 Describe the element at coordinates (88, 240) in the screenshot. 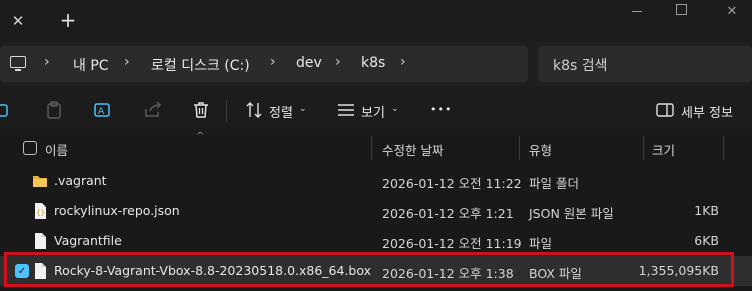

I see `file-name: Vagrantfile` at that location.